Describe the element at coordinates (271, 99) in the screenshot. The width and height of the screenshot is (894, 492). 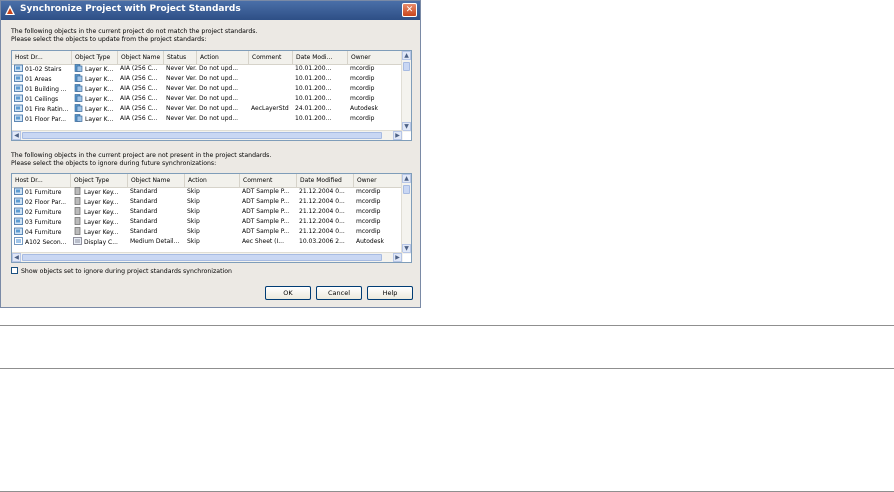
I see `table-cell` at that location.